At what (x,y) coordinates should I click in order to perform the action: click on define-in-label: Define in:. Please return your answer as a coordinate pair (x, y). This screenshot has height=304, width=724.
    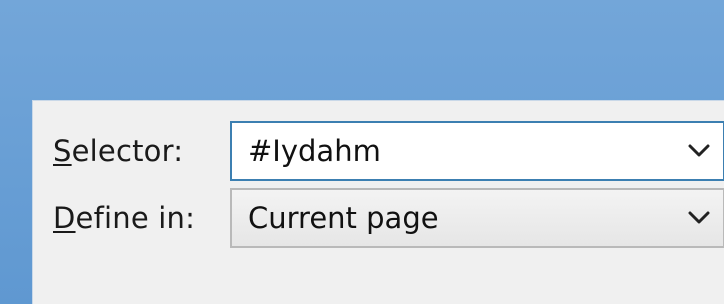
    Looking at the image, I should click on (124, 218).